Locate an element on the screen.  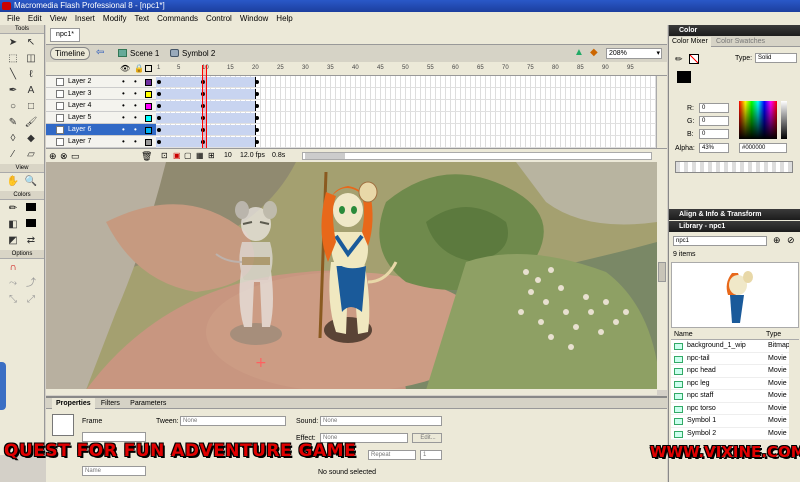
zoom-select: 208% ▾ is located at coordinates (634, 53).